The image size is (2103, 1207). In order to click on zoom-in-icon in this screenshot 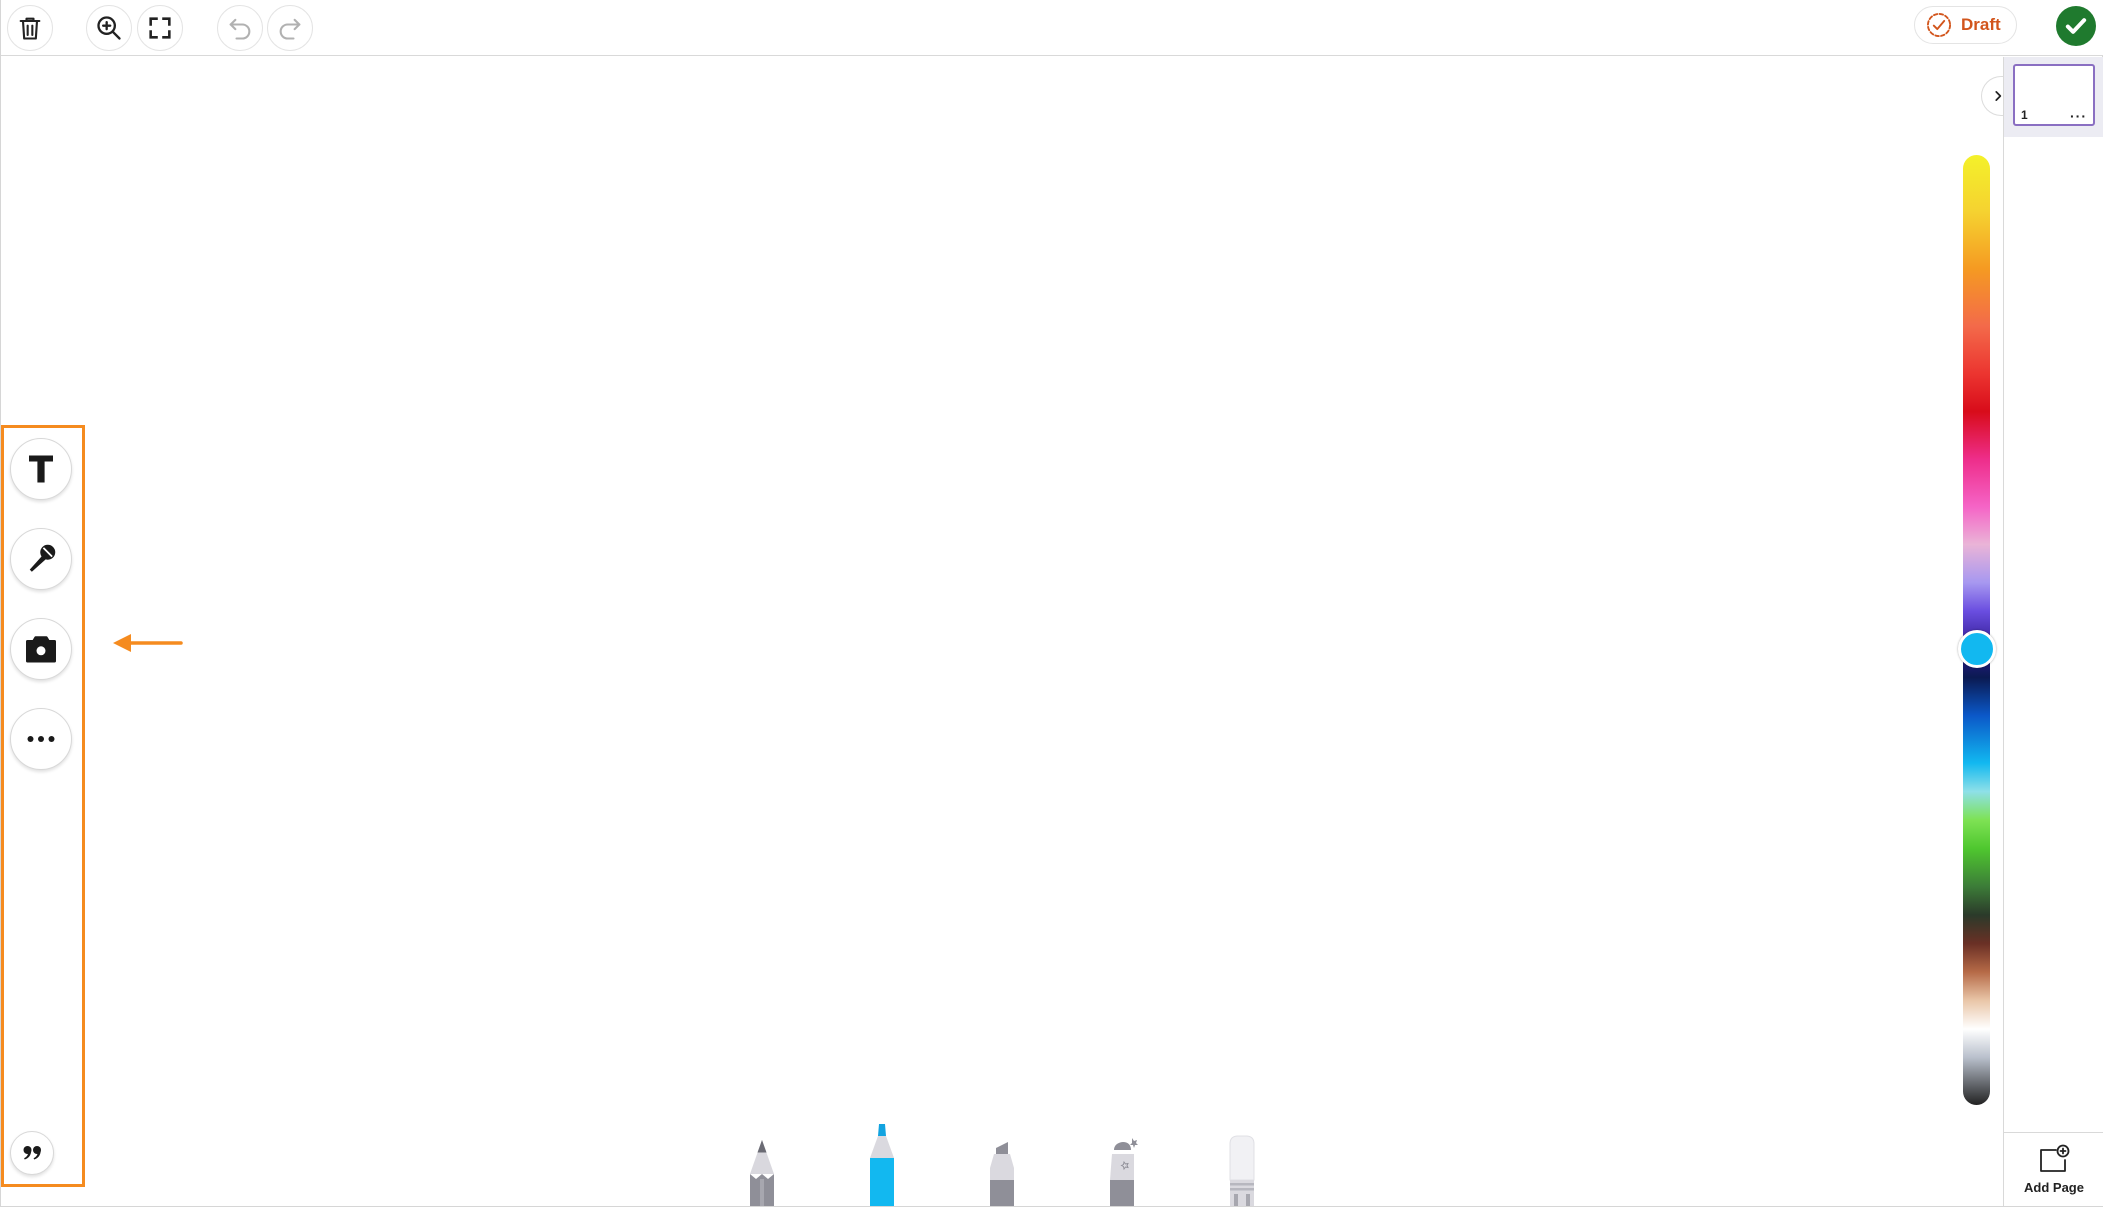, I will do `click(109, 28)`.